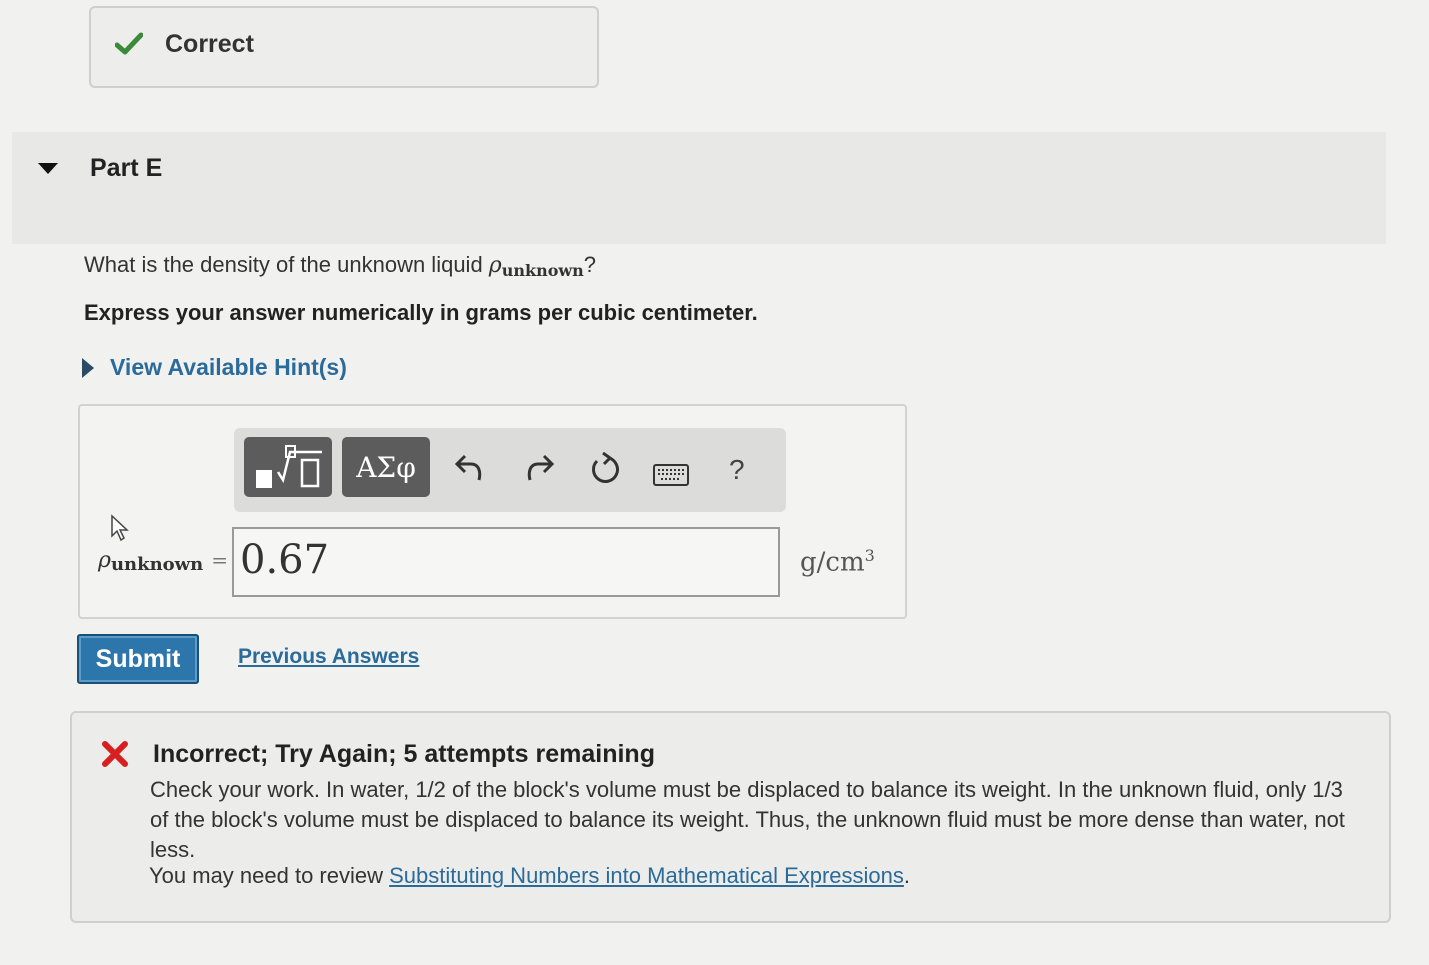  What do you see at coordinates (138, 659) in the screenshot?
I see `submit-button: Submit` at bounding box center [138, 659].